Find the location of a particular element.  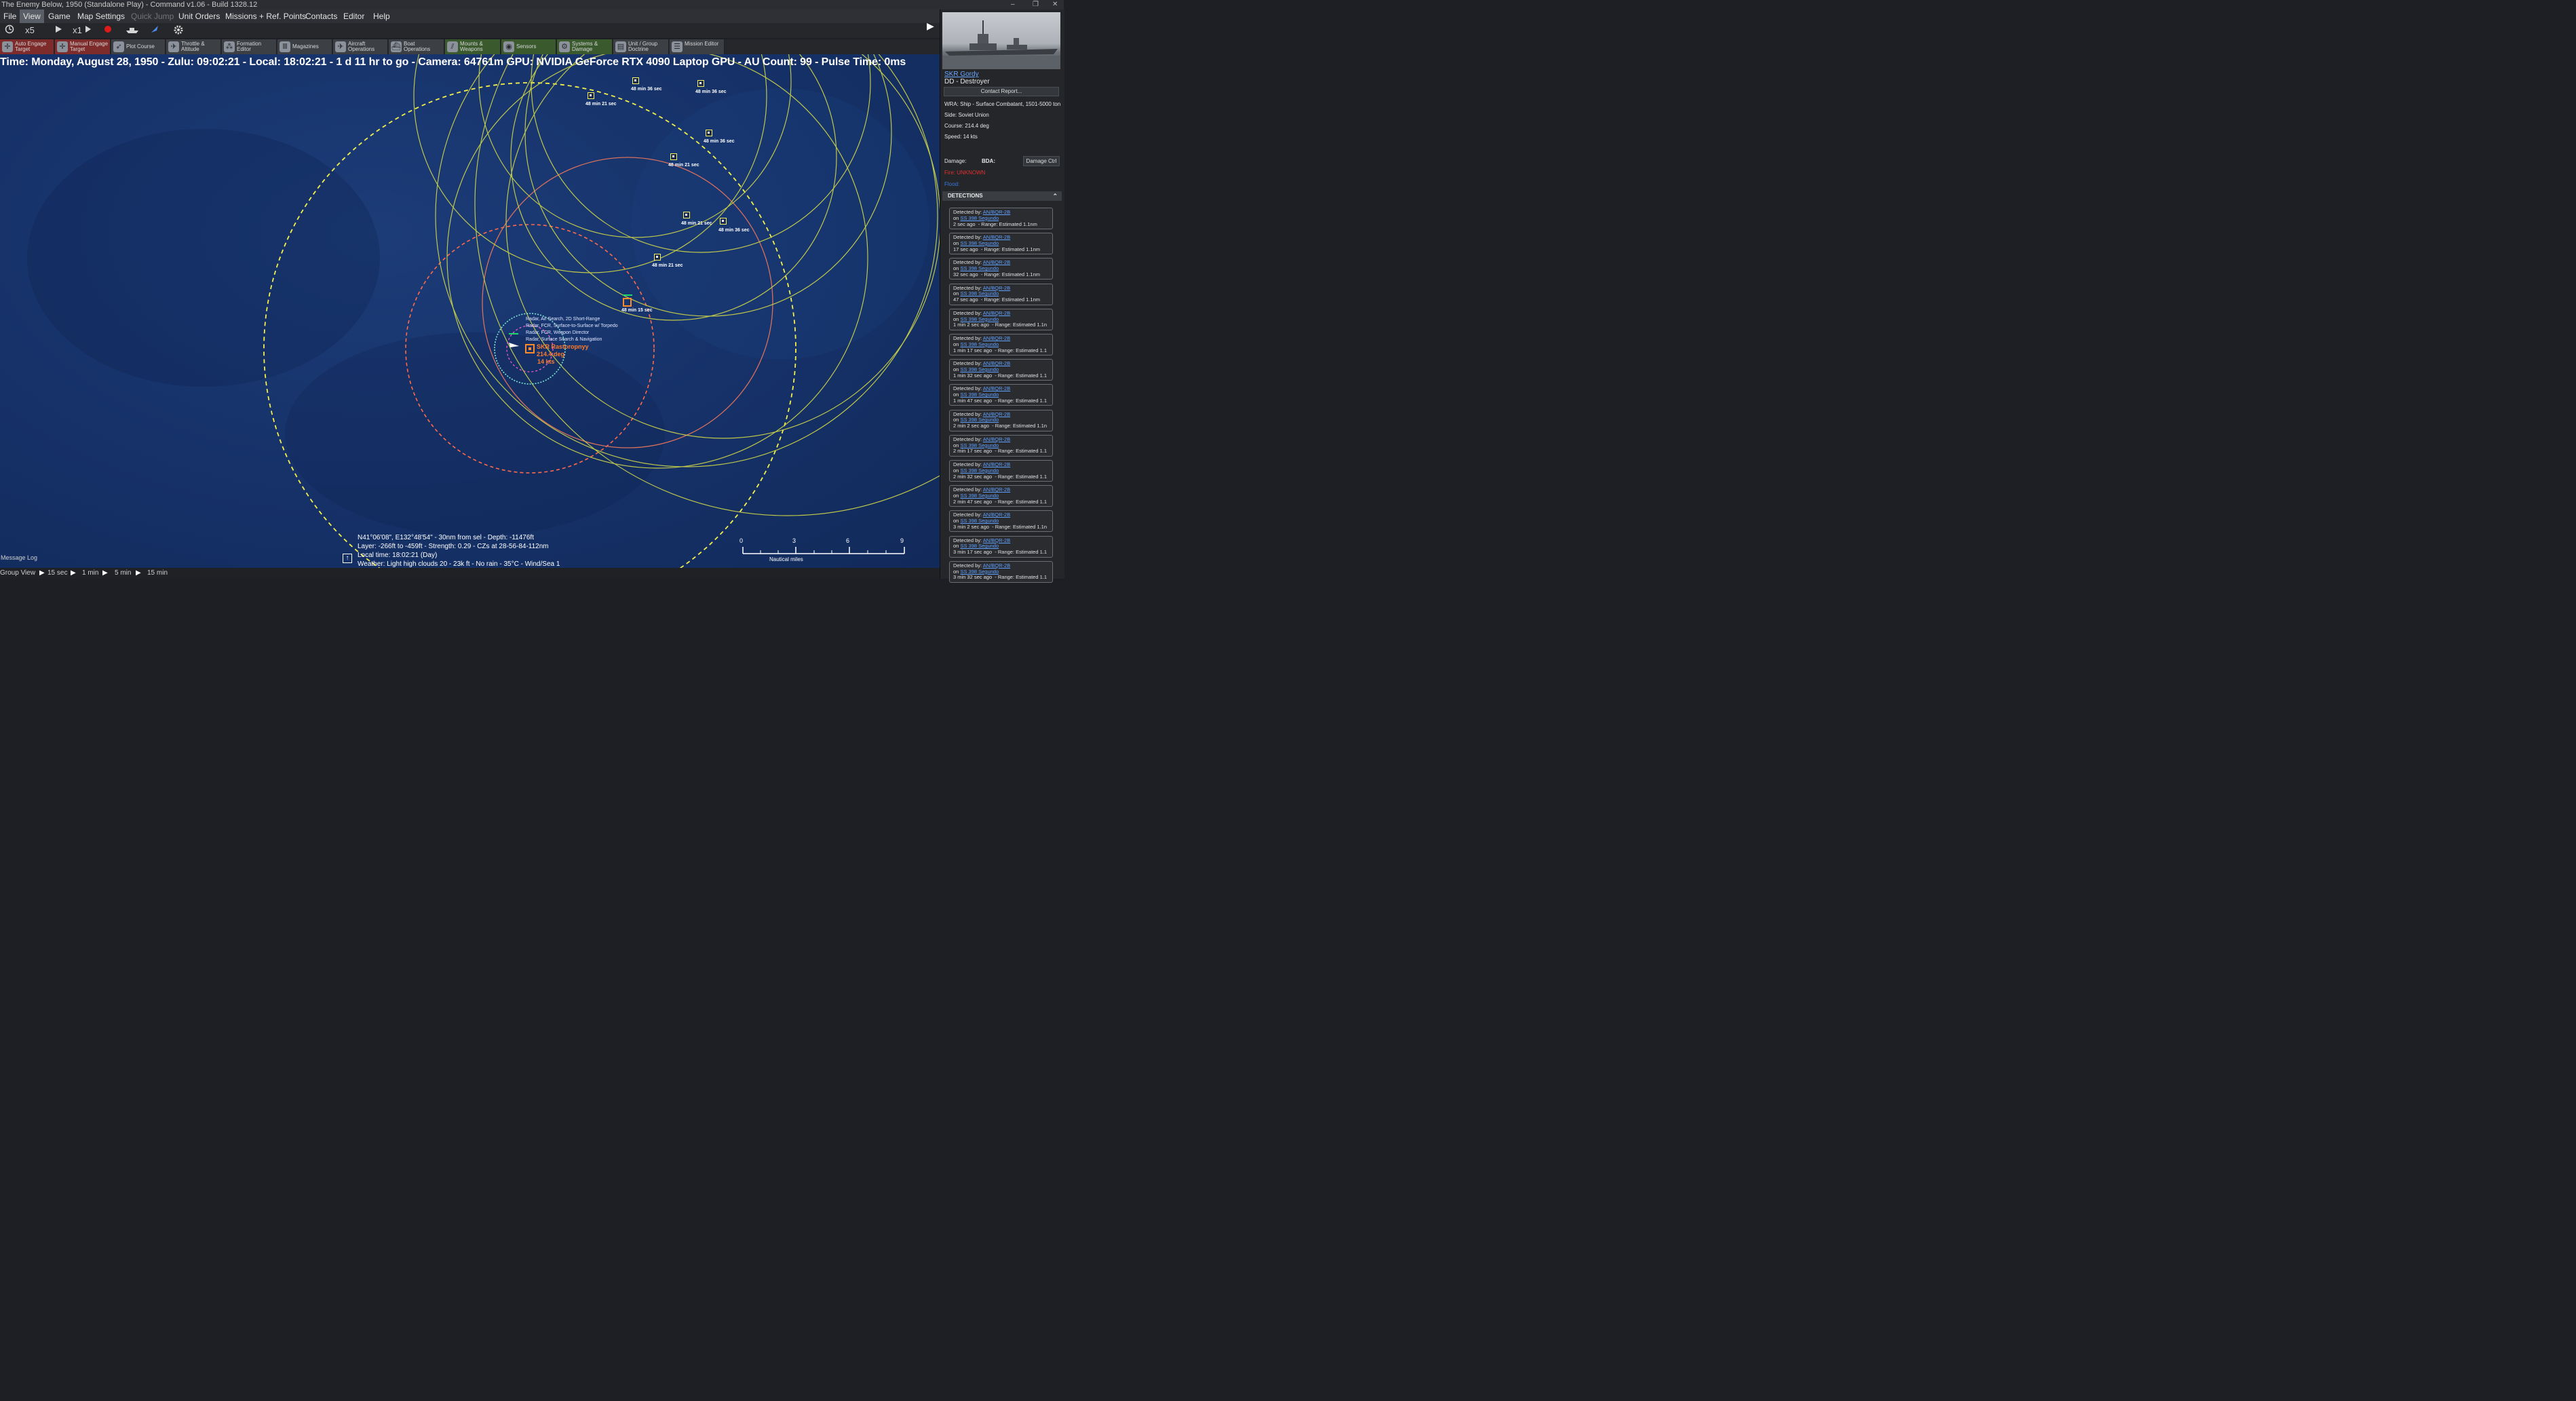

aircraft-operations-button: ✈ Aircraft Operations is located at coordinates (360, 46).